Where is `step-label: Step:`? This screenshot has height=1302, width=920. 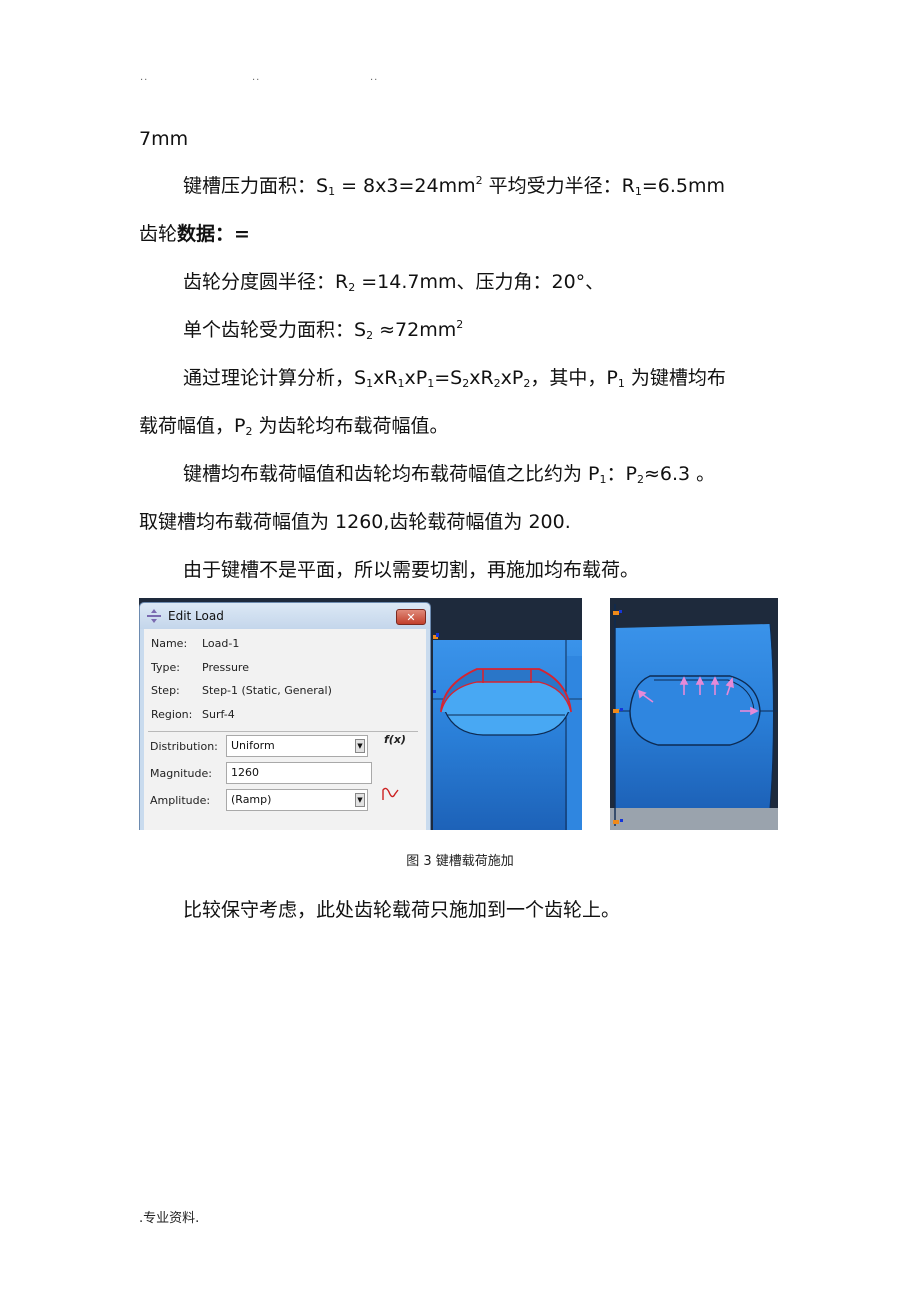 step-label: Step: is located at coordinates (165, 690).